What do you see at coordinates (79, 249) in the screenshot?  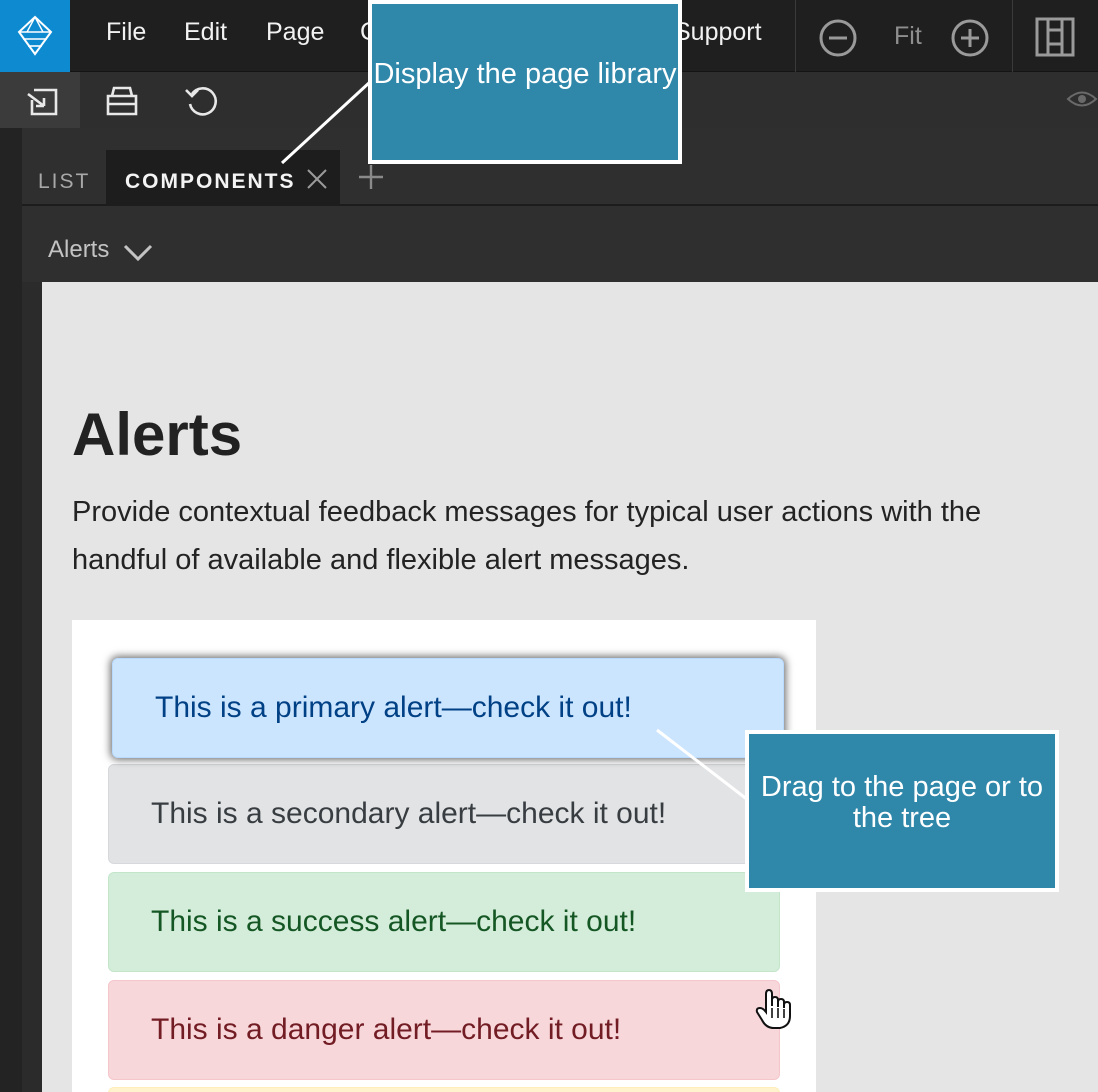 I see `library-category-value: Alerts` at bounding box center [79, 249].